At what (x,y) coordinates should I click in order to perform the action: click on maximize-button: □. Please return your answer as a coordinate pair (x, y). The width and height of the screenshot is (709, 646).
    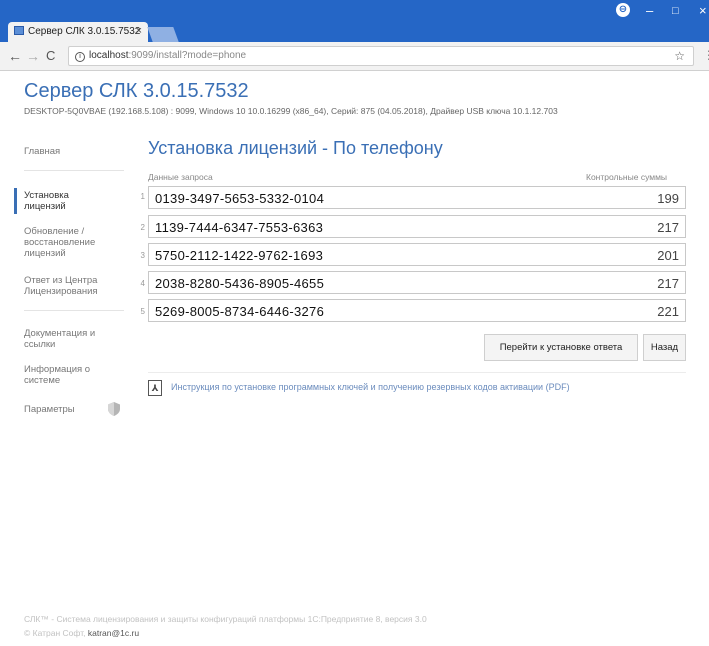
    Looking at the image, I should click on (675, 11).